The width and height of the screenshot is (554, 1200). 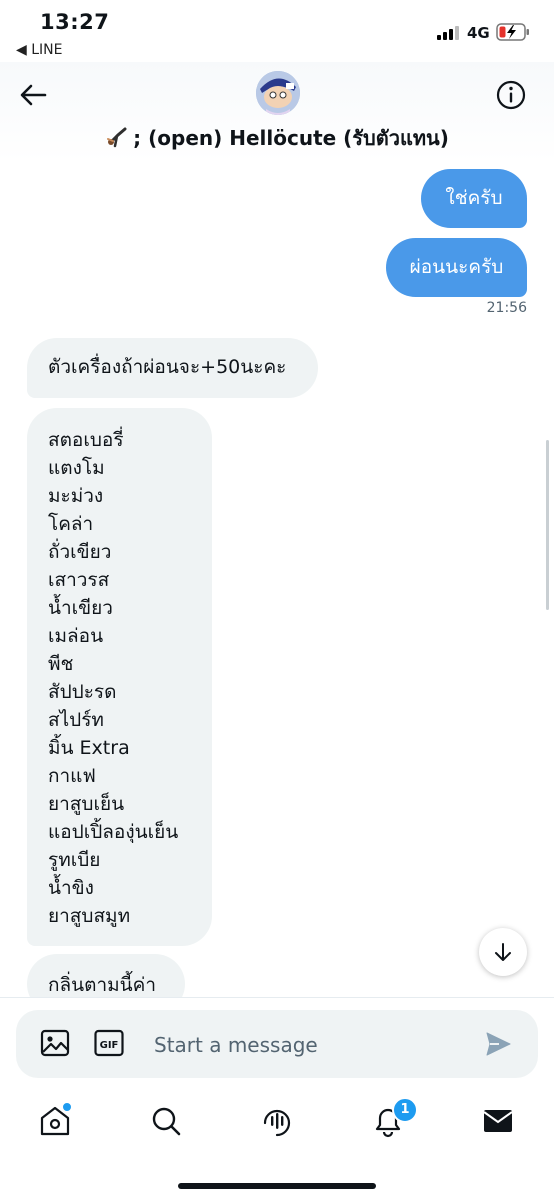 What do you see at coordinates (291, 138) in the screenshot?
I see `conversation-title-text: ; (open) Hellöcute (รับตัวแทน)` at bounding box center [291, 138].